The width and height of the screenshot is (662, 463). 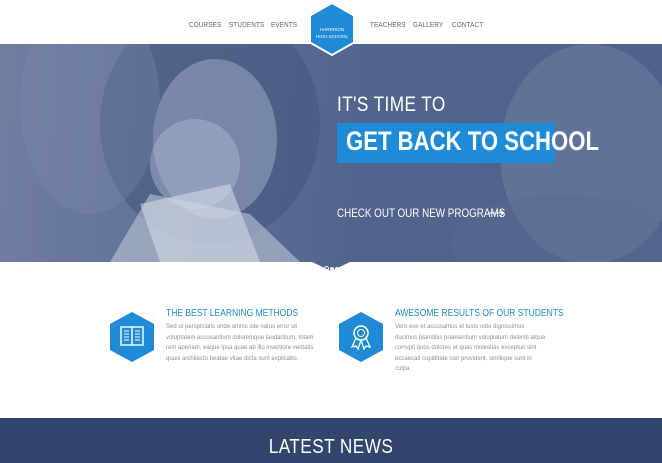 I want to click on slider-dots, so click(x=332, y=267).